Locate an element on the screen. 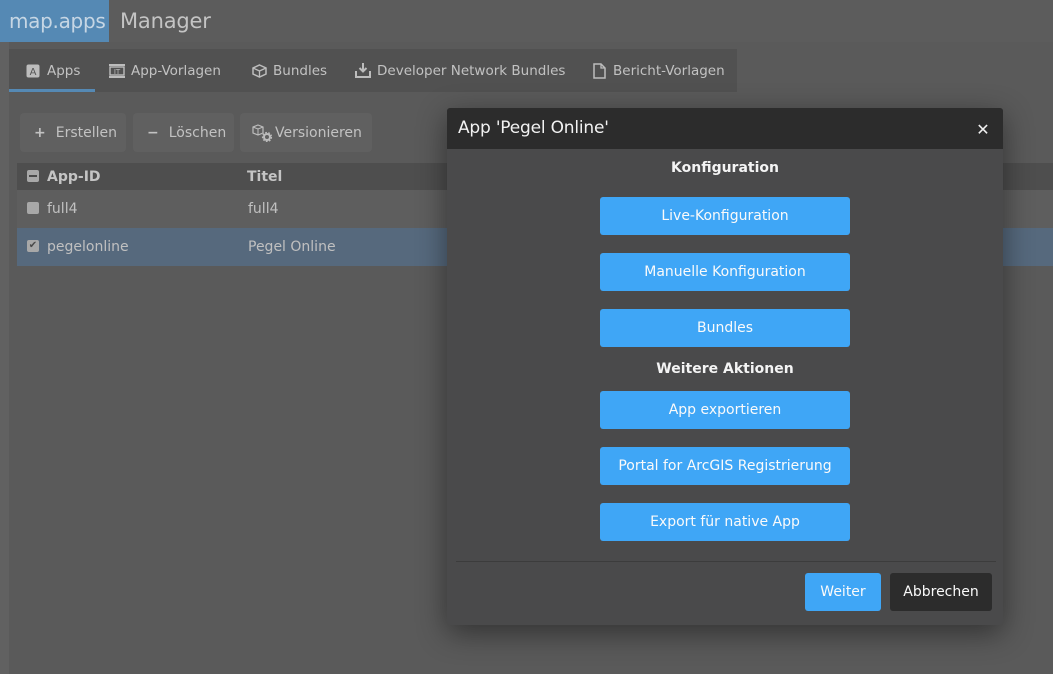 This screenshot has height=674, width=1053. app-title: Manager is located at coordinates (165, 21).